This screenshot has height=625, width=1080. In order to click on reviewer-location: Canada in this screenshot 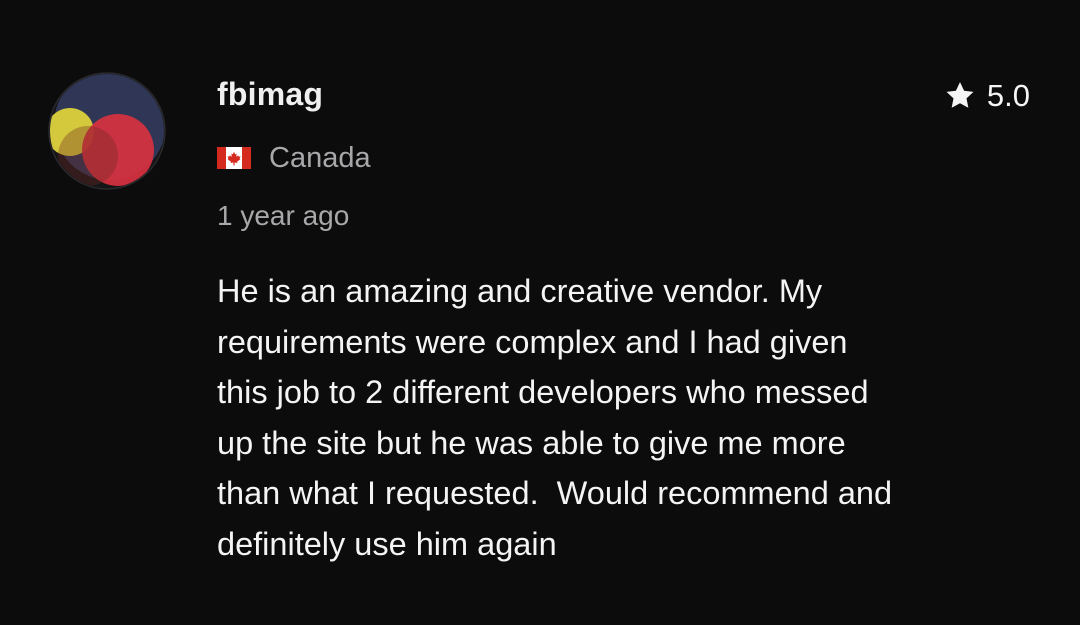, I will do `click(294, 158)`.